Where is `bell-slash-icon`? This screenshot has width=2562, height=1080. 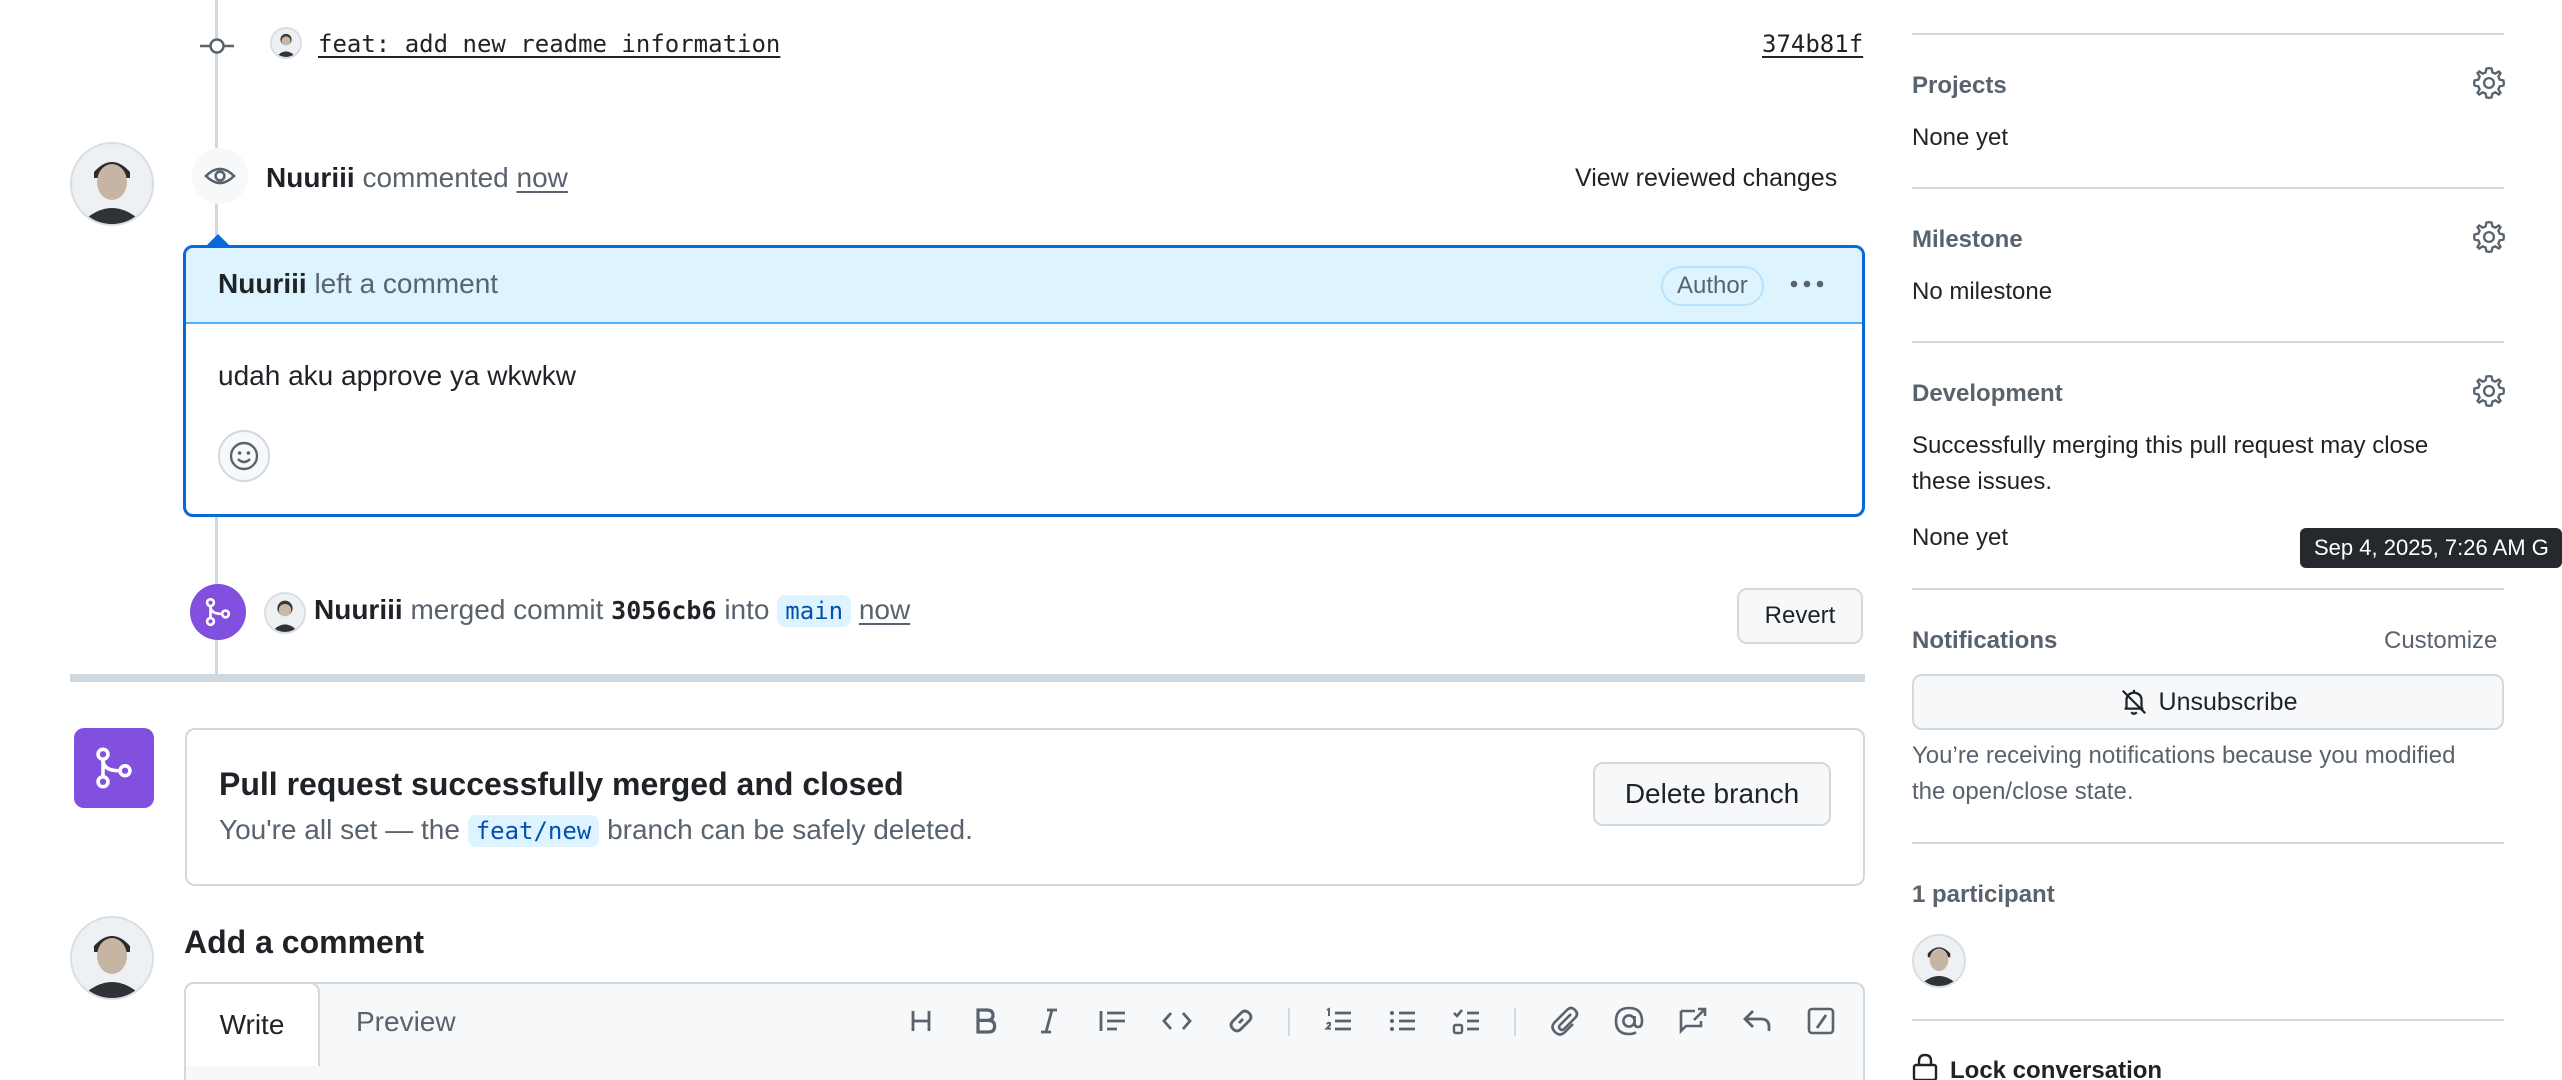 bell-slash-icon is located at coordinates (2134, 702).